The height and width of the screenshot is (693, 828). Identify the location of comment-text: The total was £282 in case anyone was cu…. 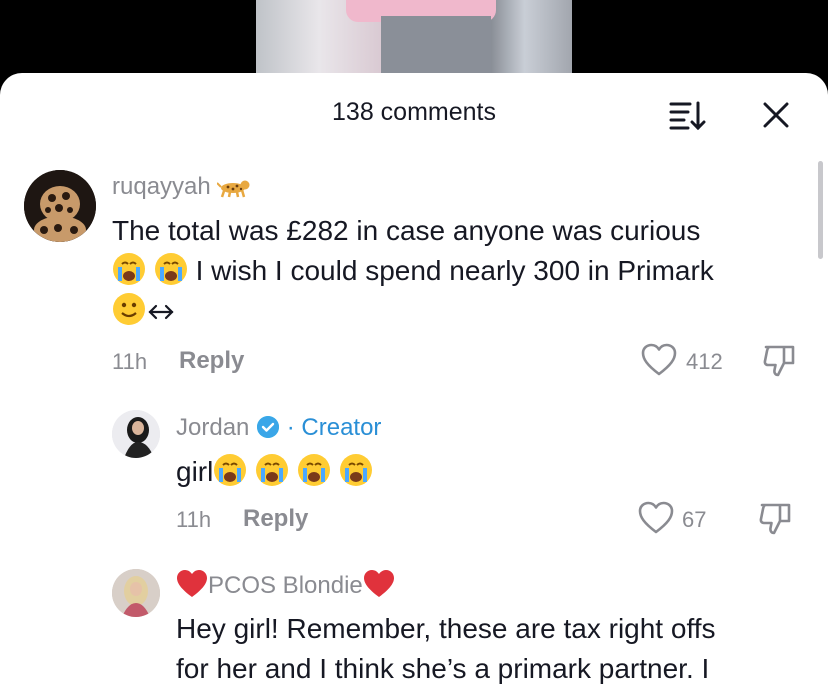
(462, 271).